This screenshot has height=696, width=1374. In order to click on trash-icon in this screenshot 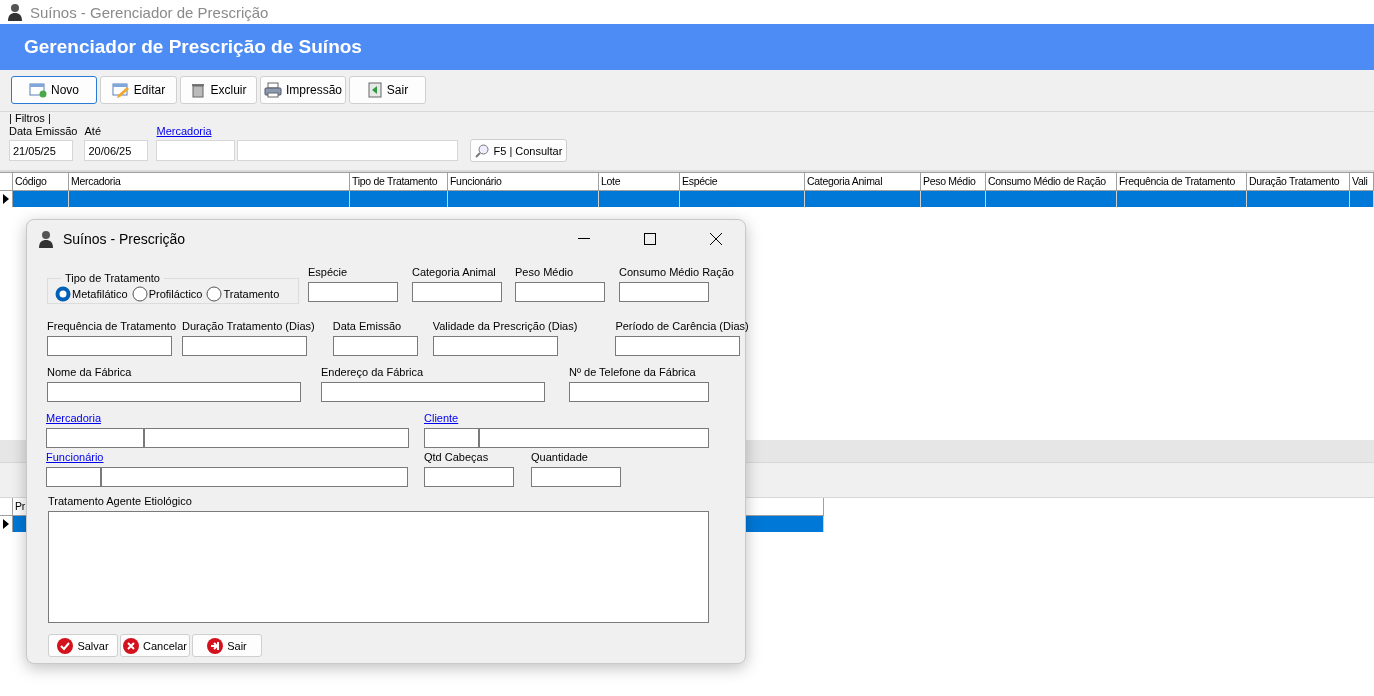, I will do `click(198, 90)`.